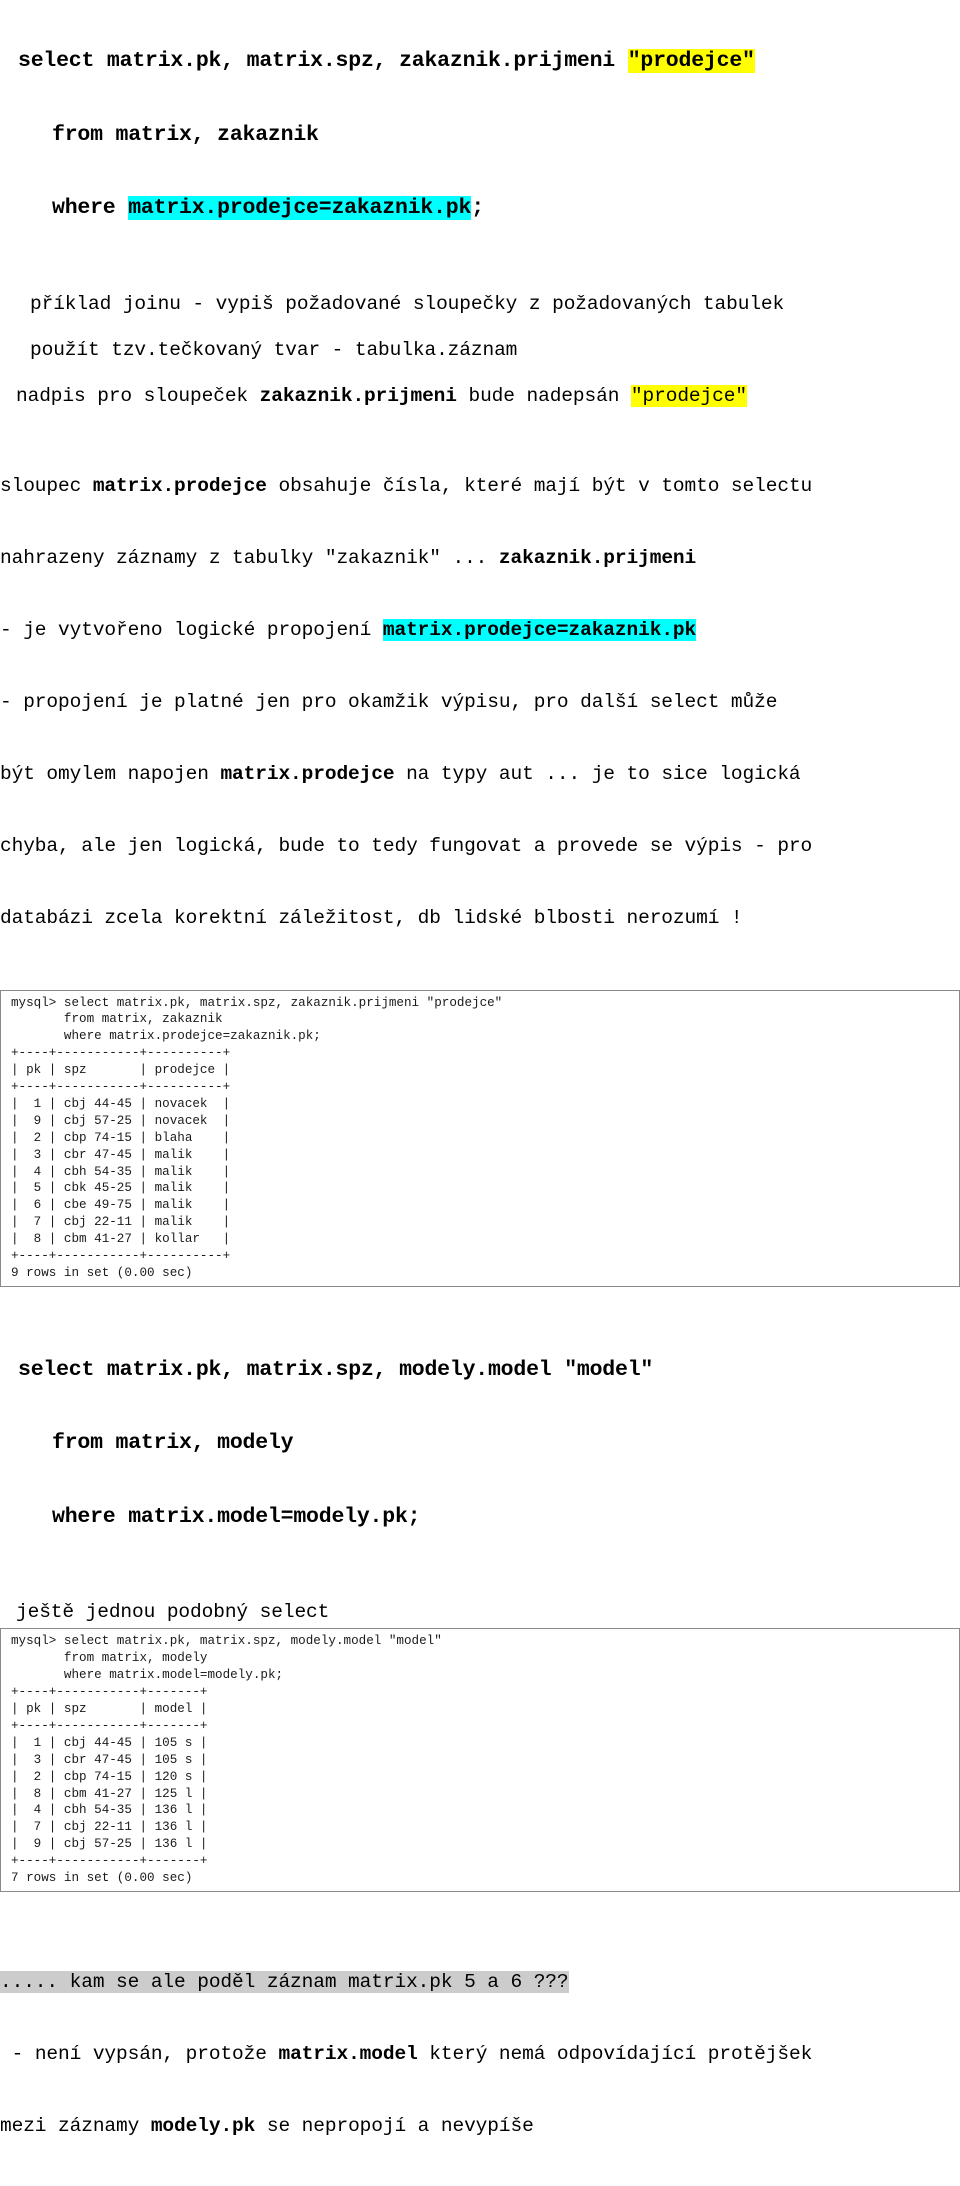 The height and width of the screenshot is (2186, 960). I want to click on conclusion-line-3-field: modely.pk, so click(203, 2126).